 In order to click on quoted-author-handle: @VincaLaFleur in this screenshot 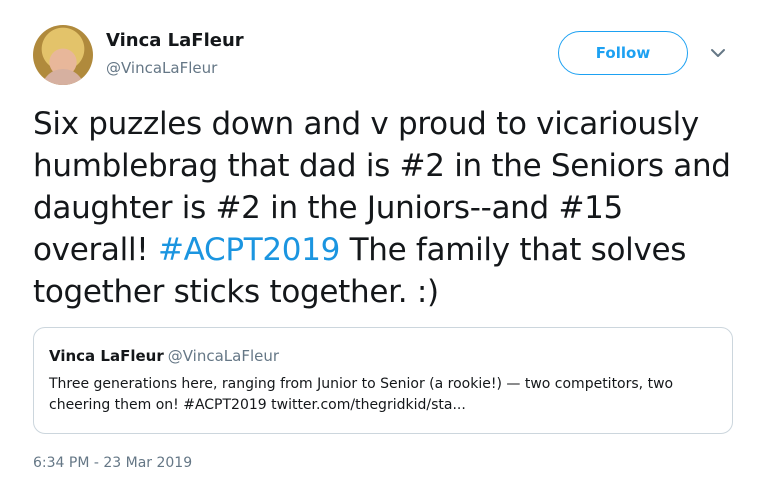, I will do `click(223, 356)`.